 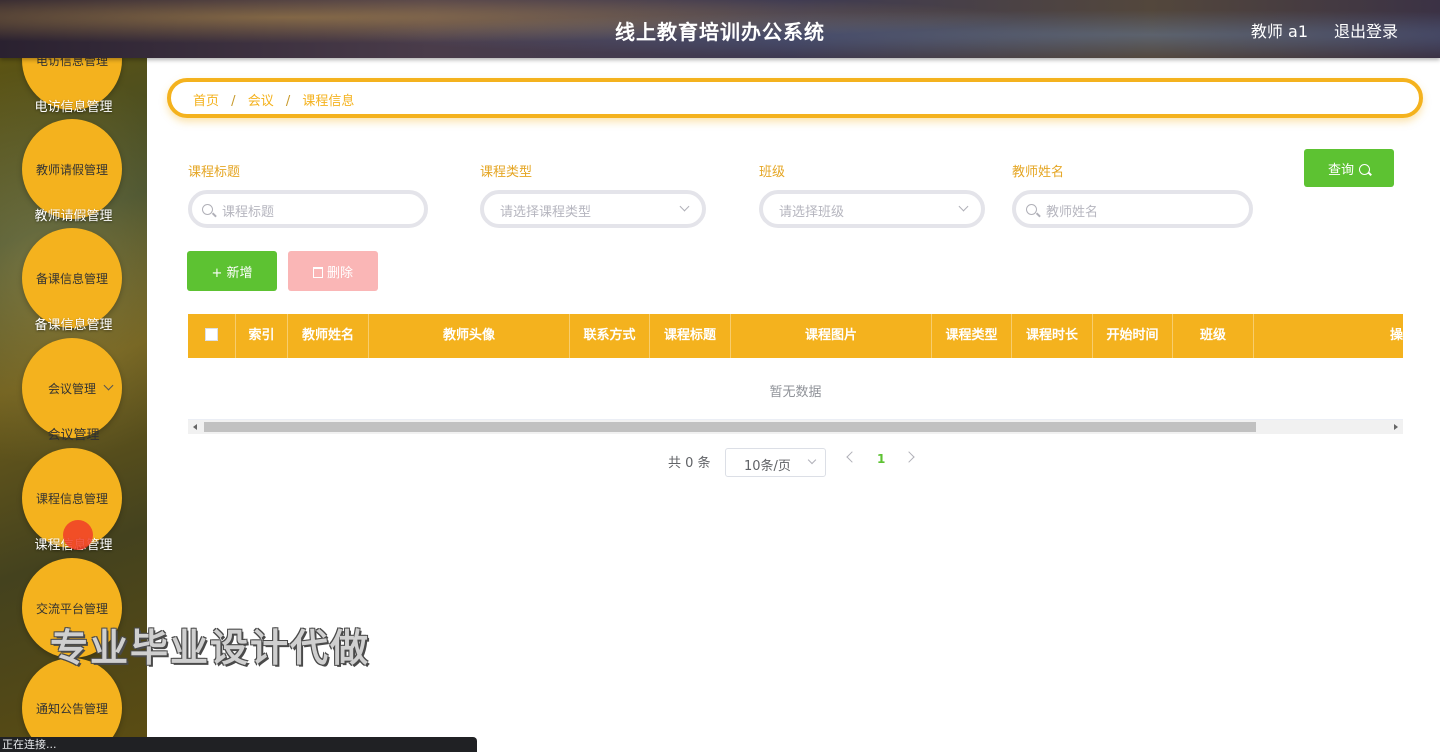 What do you see at coordinates (795, 389) in the screenshot?
I see `table-empty-text: 暂无数据` at bounding box center [795, 389].